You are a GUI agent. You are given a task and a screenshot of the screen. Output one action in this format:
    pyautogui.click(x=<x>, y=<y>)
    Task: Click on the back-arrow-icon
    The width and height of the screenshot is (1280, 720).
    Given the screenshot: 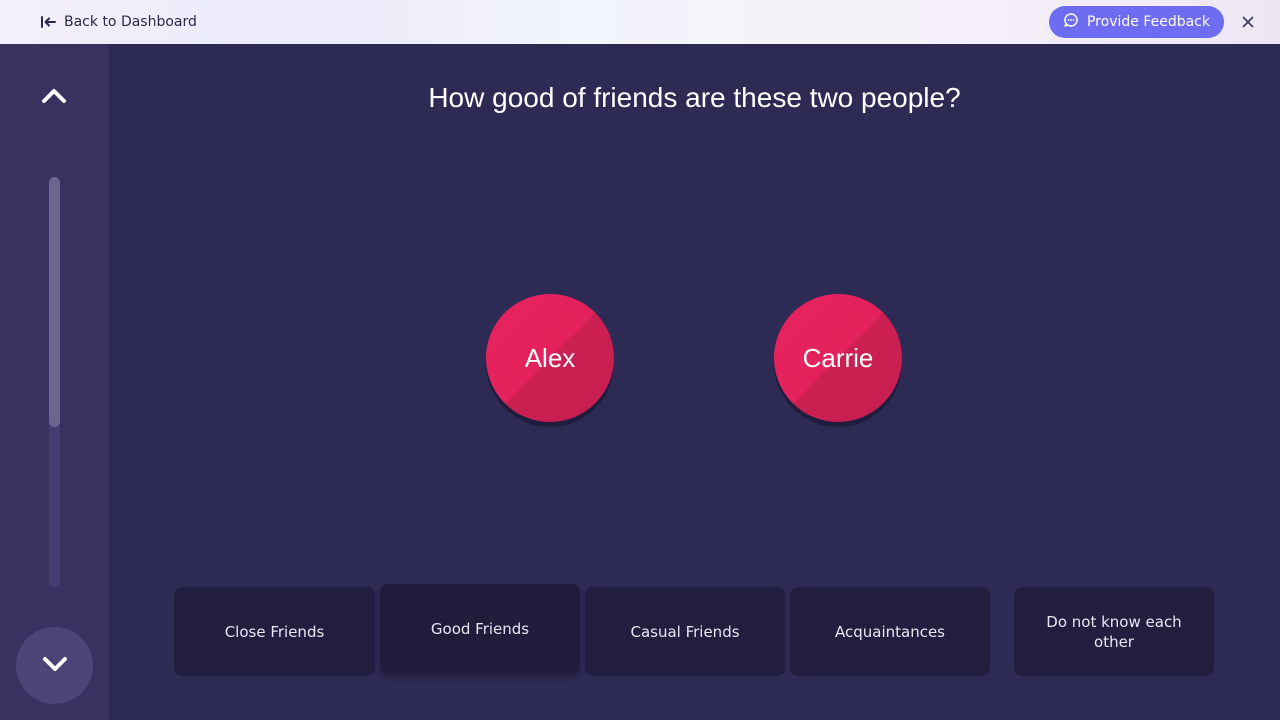 What is the action you would take?
    pyautogui.click(x=48, y=22)
    